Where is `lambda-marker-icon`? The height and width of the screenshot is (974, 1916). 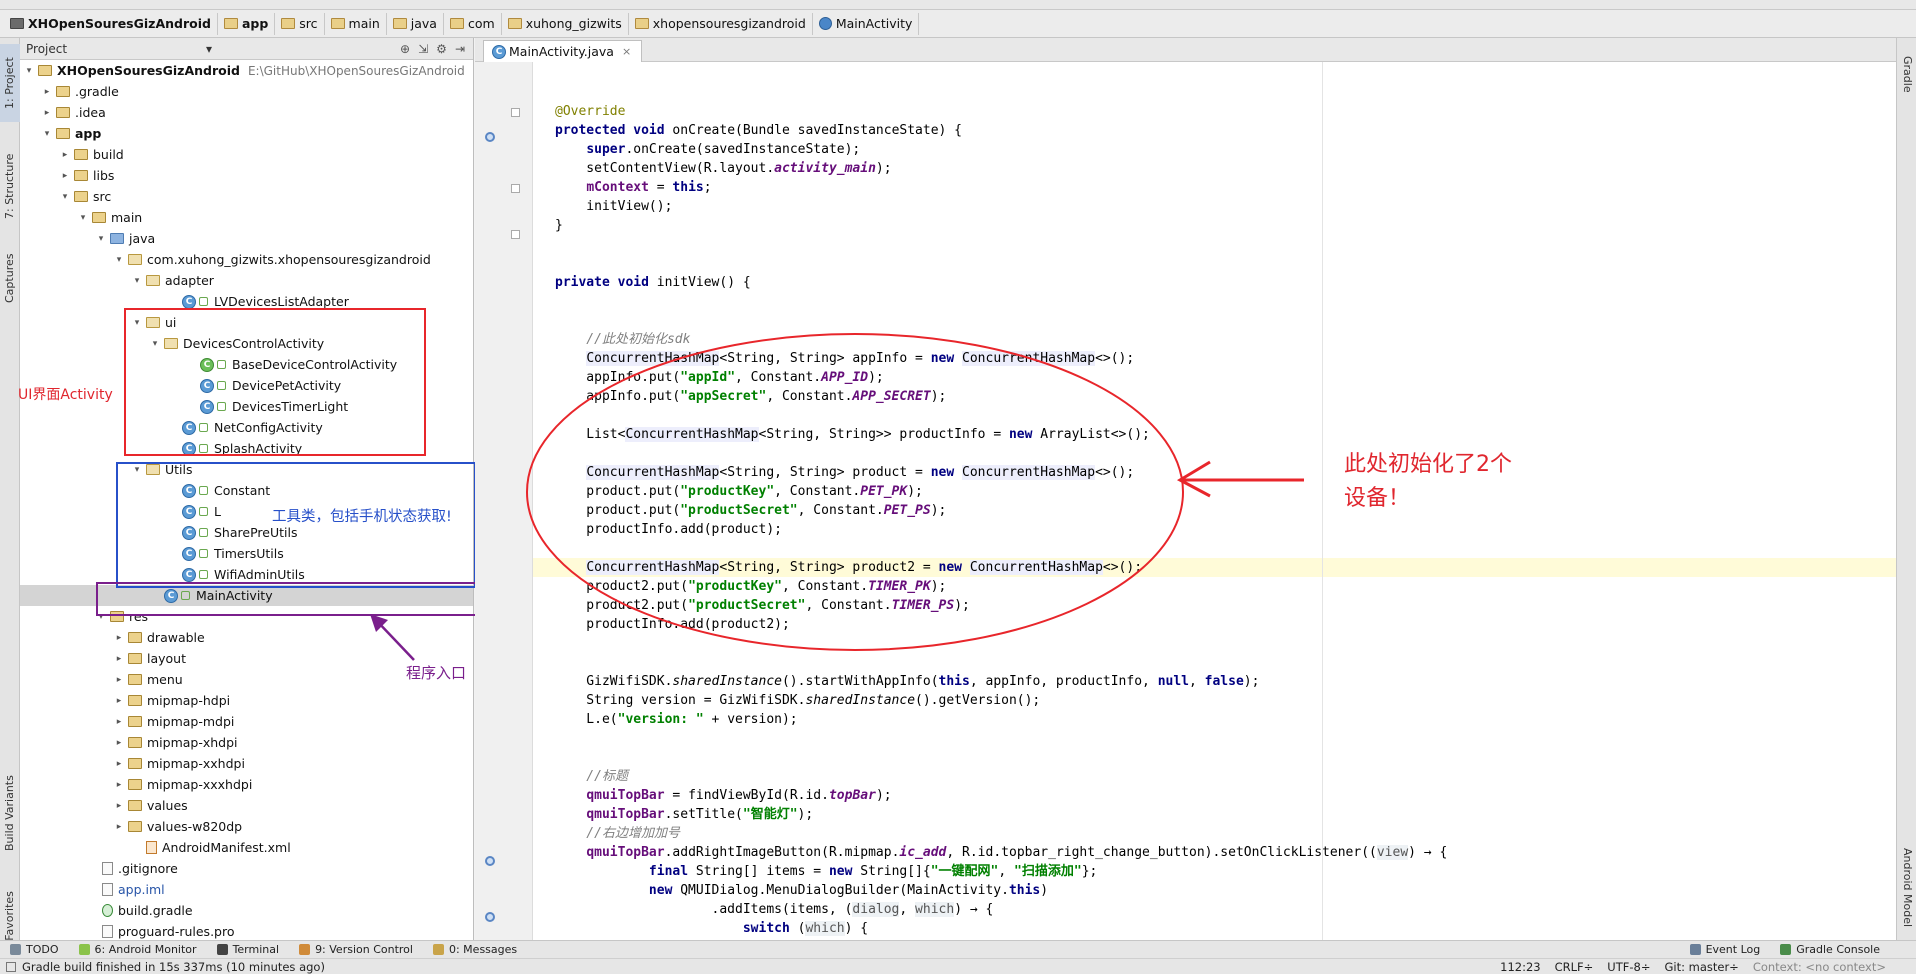
lambda-marker-icon is located at coordinates (490, 917).